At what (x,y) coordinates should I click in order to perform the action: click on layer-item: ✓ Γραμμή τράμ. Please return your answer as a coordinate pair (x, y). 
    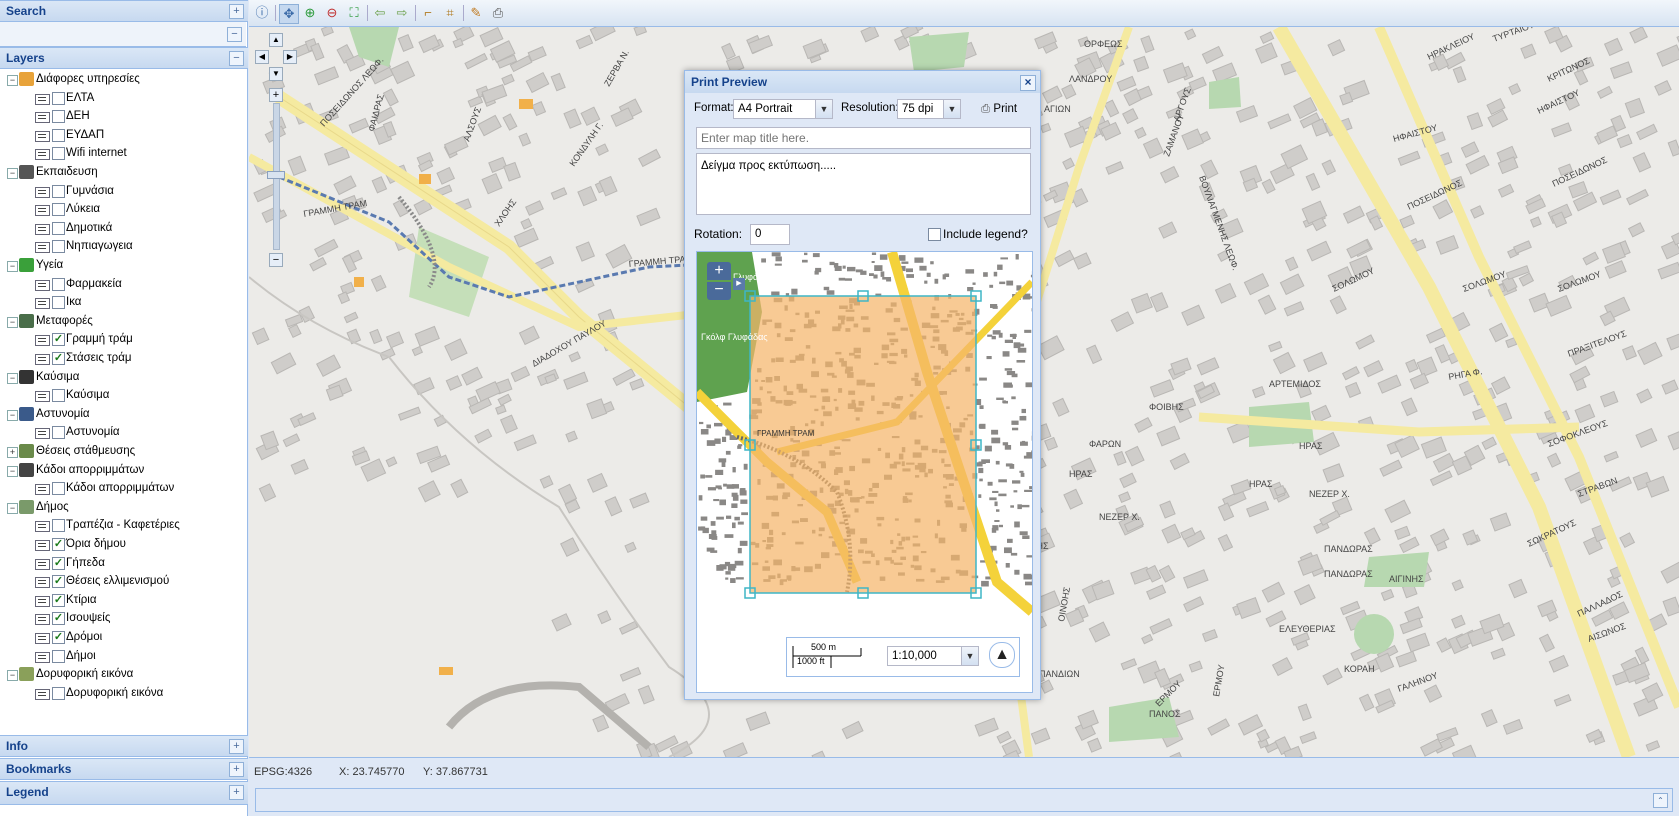
    Looking at the image, I should click on (123, 339).